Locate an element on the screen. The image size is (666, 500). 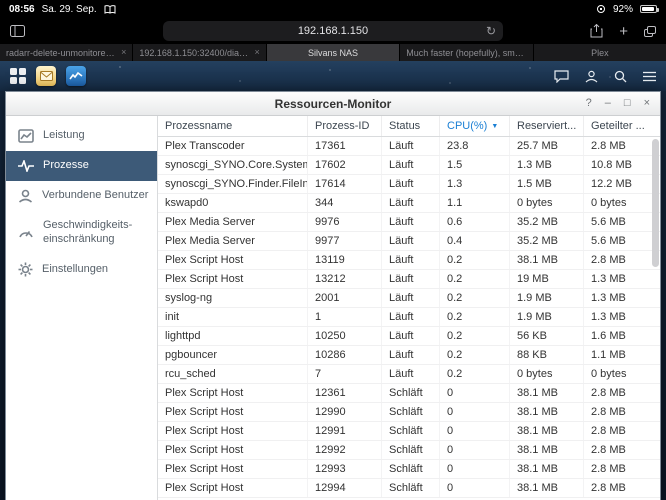
cell-prozess-id: 12990 is located at coordinates (345, 412).